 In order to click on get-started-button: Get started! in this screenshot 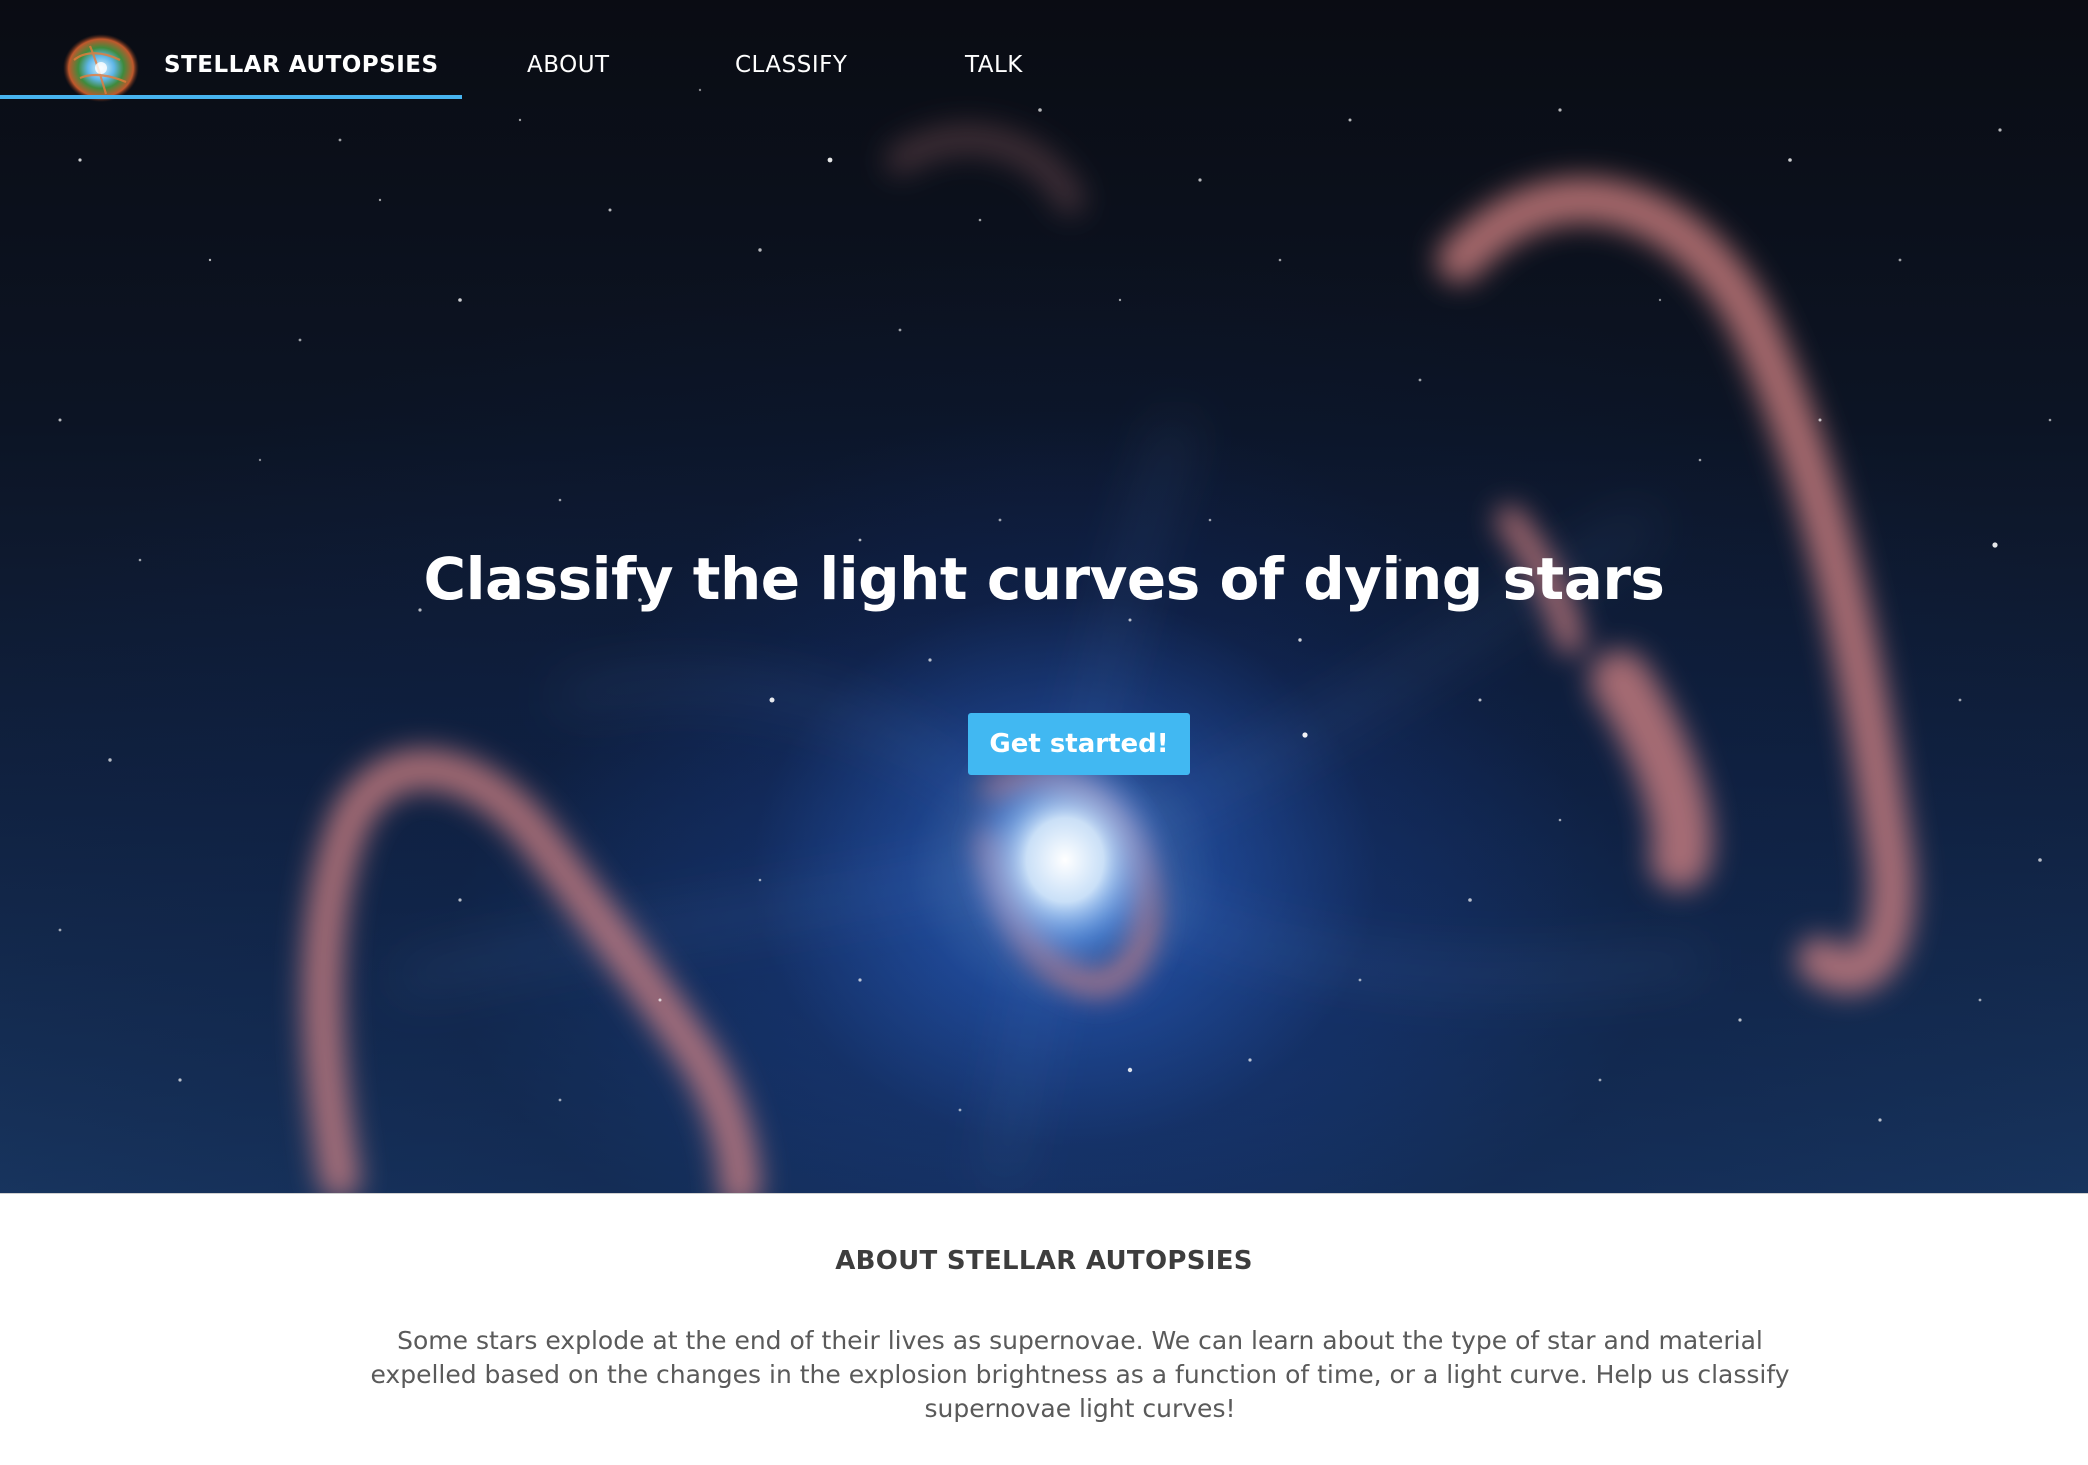, I will do `click(1079, 744)`.